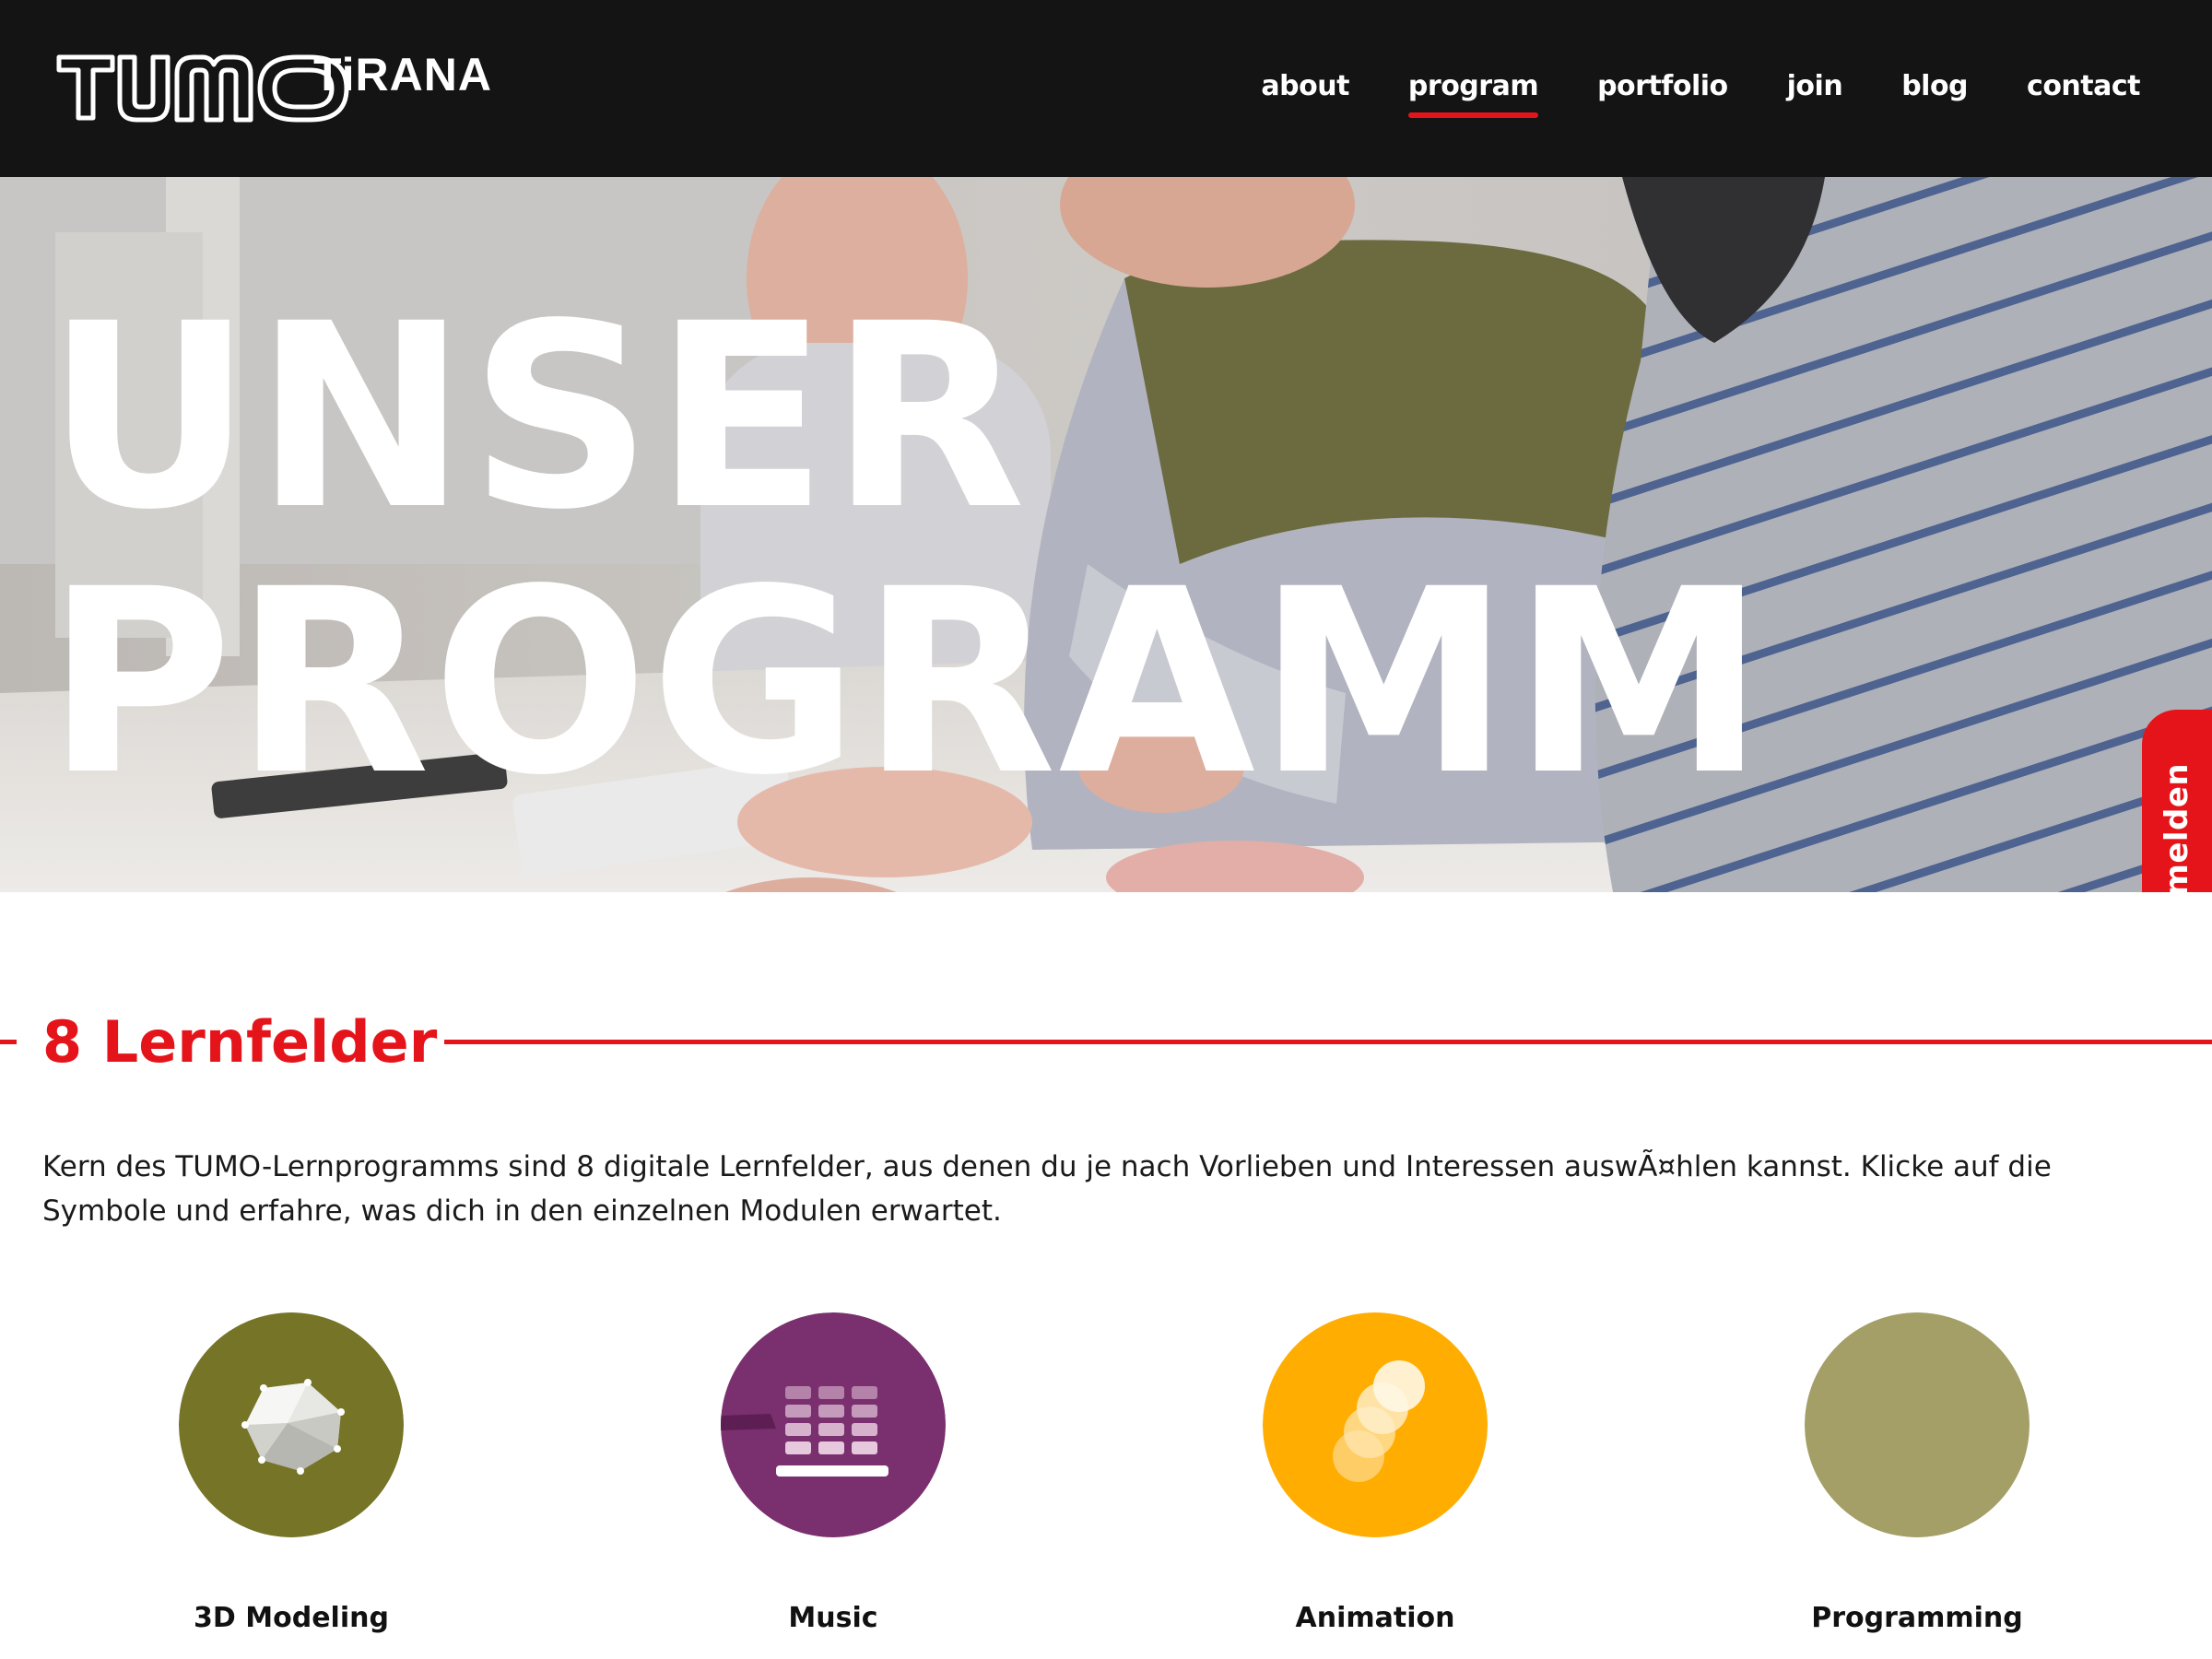 The height and width of the screenshot is (1659, 2212). I want to click on section-title: 8 Lernfelder, so click(240, 1042).